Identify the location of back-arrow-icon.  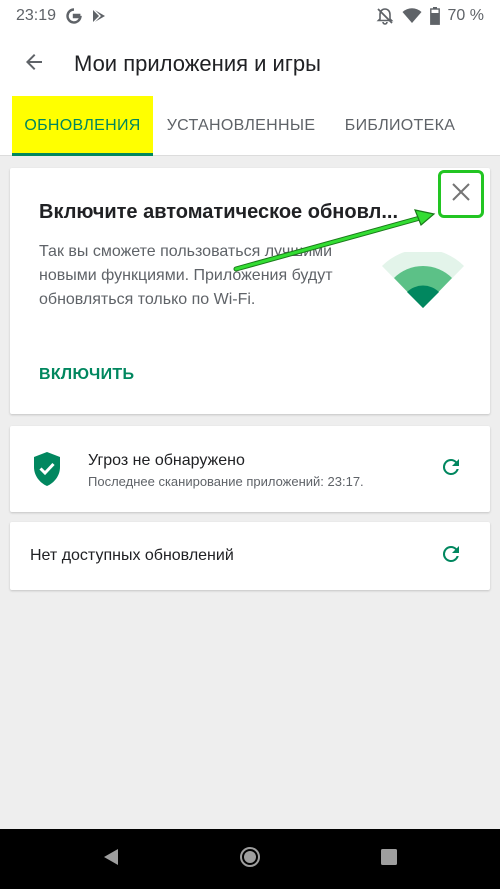
(34, 64).